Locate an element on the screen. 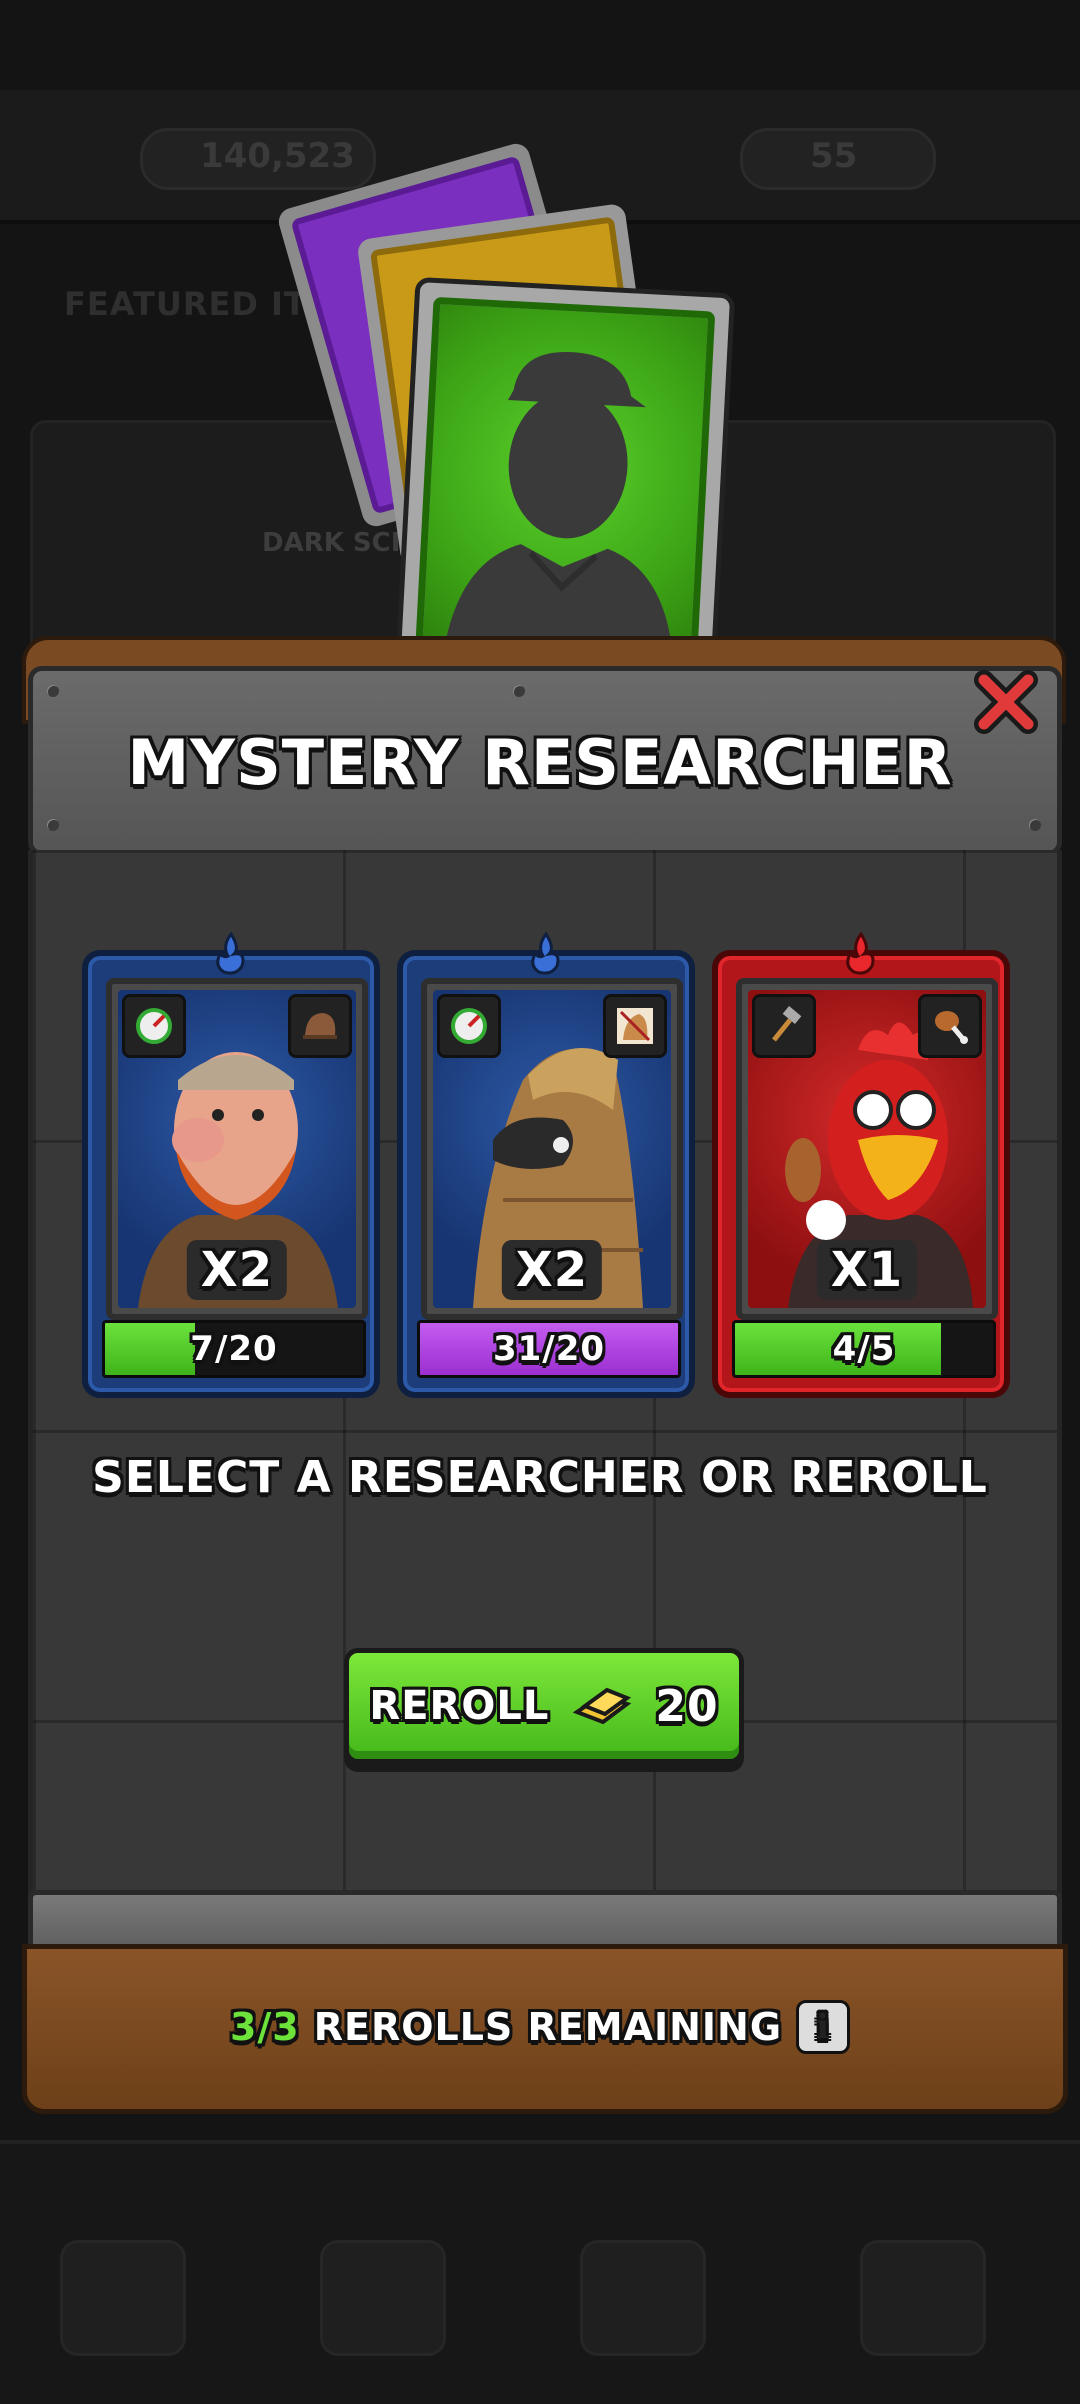  modal-title: MYSTERY RESEARCHER is located at coordinates (540, 762).